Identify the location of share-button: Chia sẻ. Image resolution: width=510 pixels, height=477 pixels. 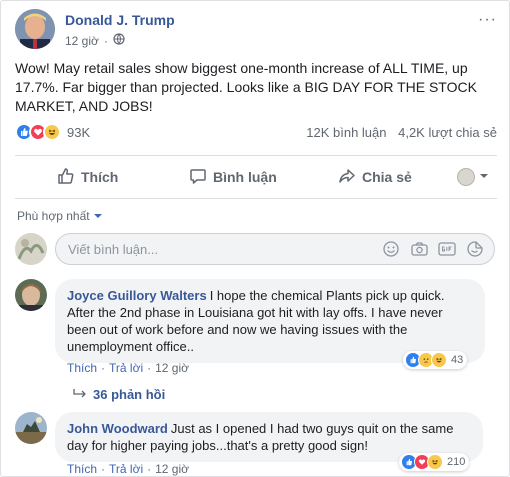
(375, 177).